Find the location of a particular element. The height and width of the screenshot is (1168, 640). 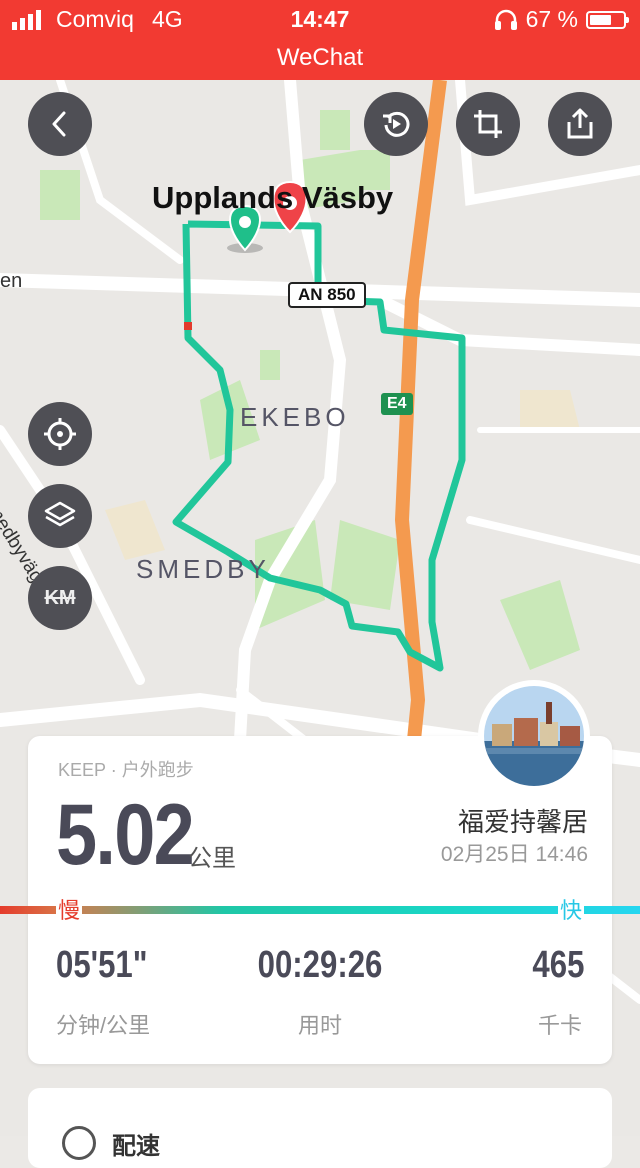

status-right: 67 % is located at coordinates (561, 19).